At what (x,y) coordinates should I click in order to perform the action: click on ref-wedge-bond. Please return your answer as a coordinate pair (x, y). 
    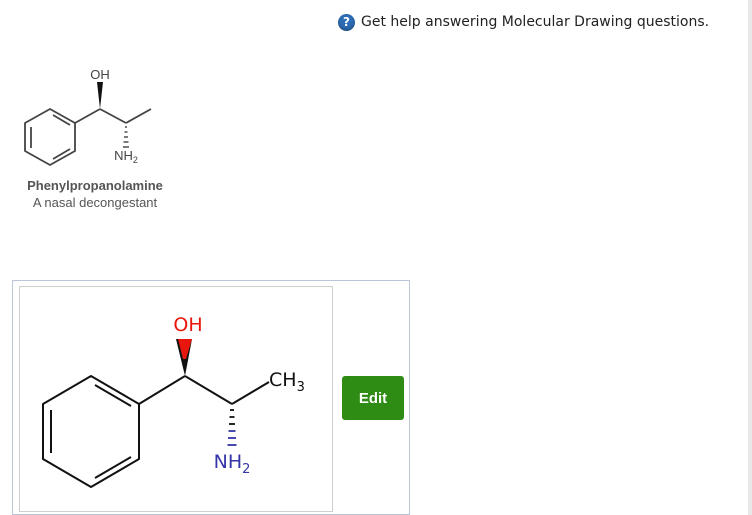
    Looking at the image, I should click on (100, 95).